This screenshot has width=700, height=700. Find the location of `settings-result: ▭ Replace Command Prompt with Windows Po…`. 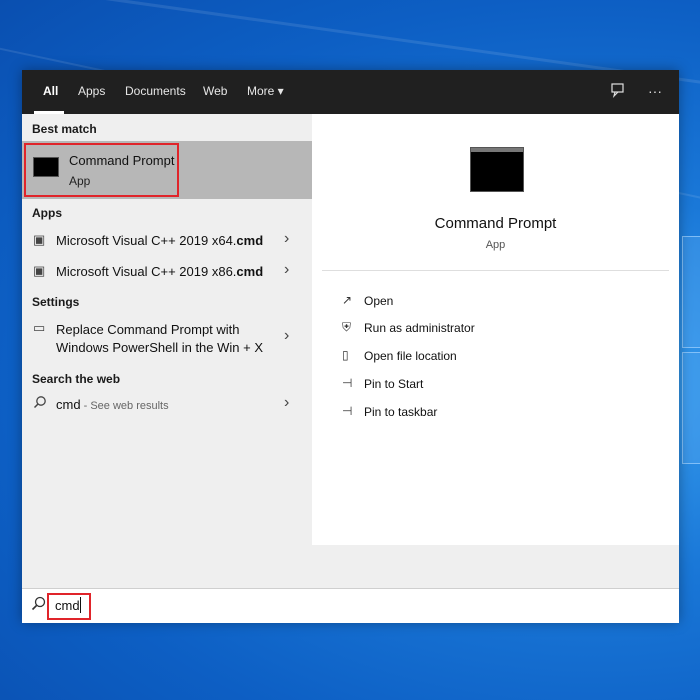

settings-result: ▭ Replace Command Prompt with Windows Po… is located at coordinates (167, 338).